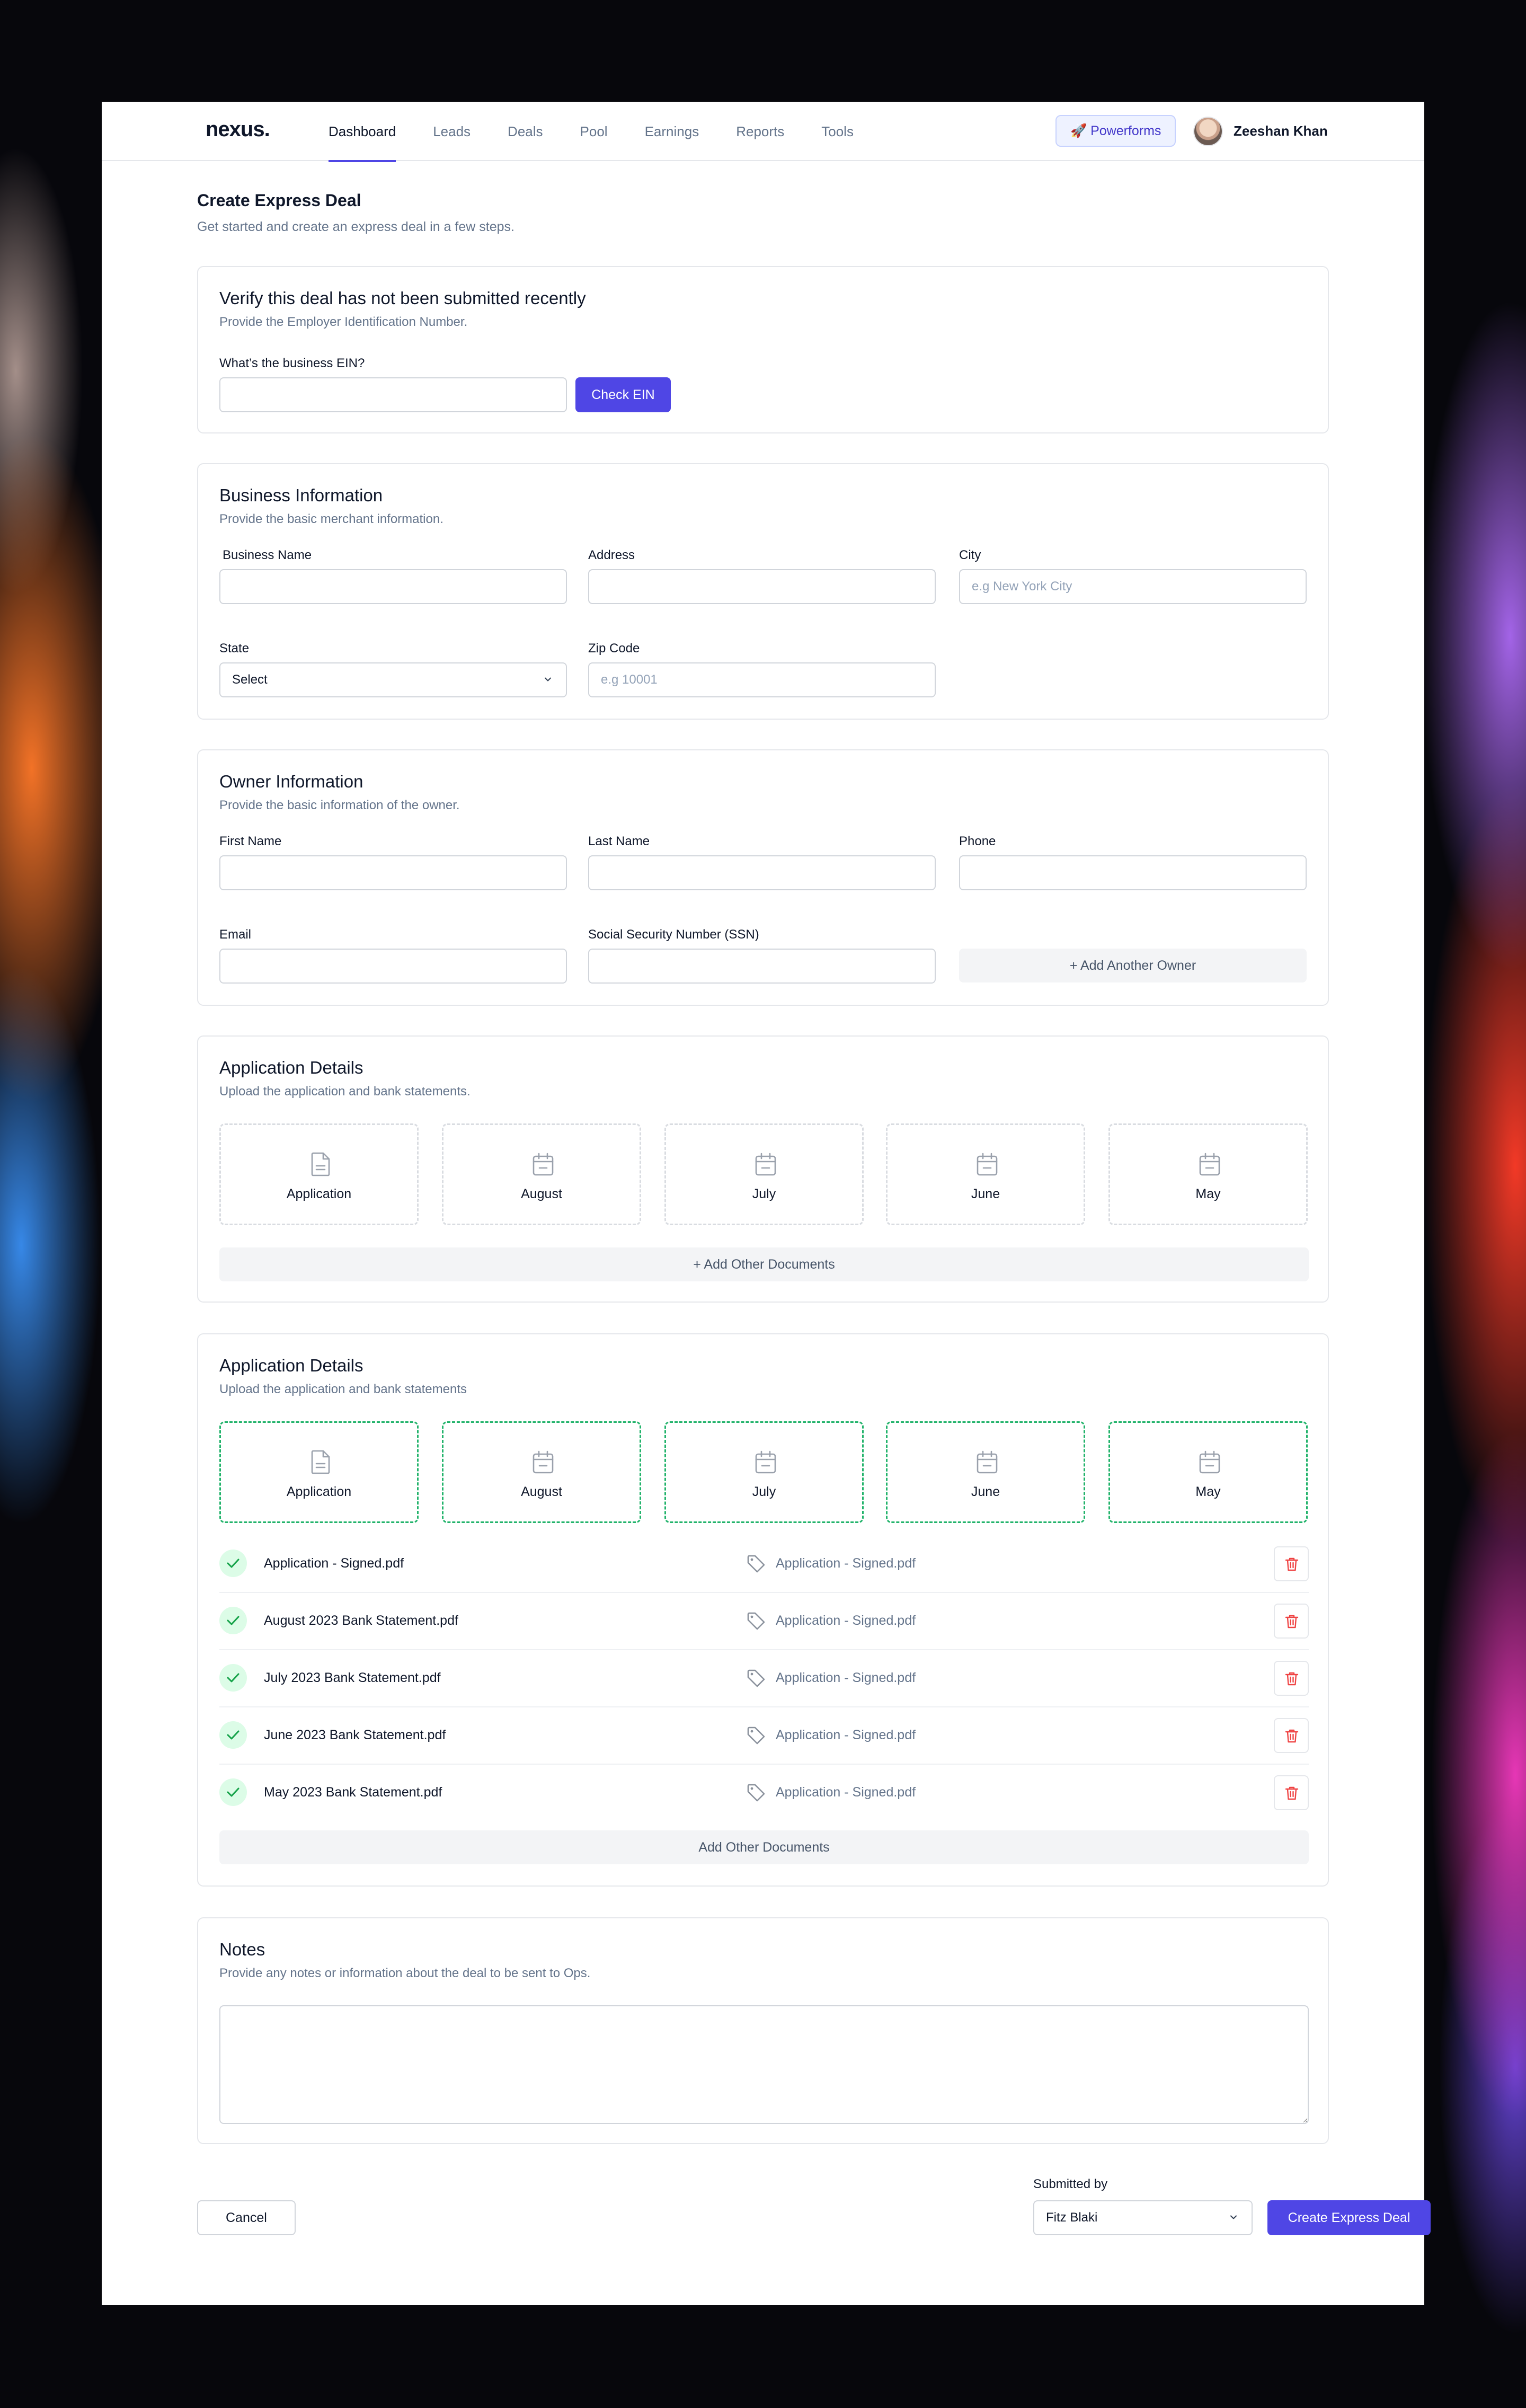  I want to click on zip-label: Zip Code, so click(614, 648).